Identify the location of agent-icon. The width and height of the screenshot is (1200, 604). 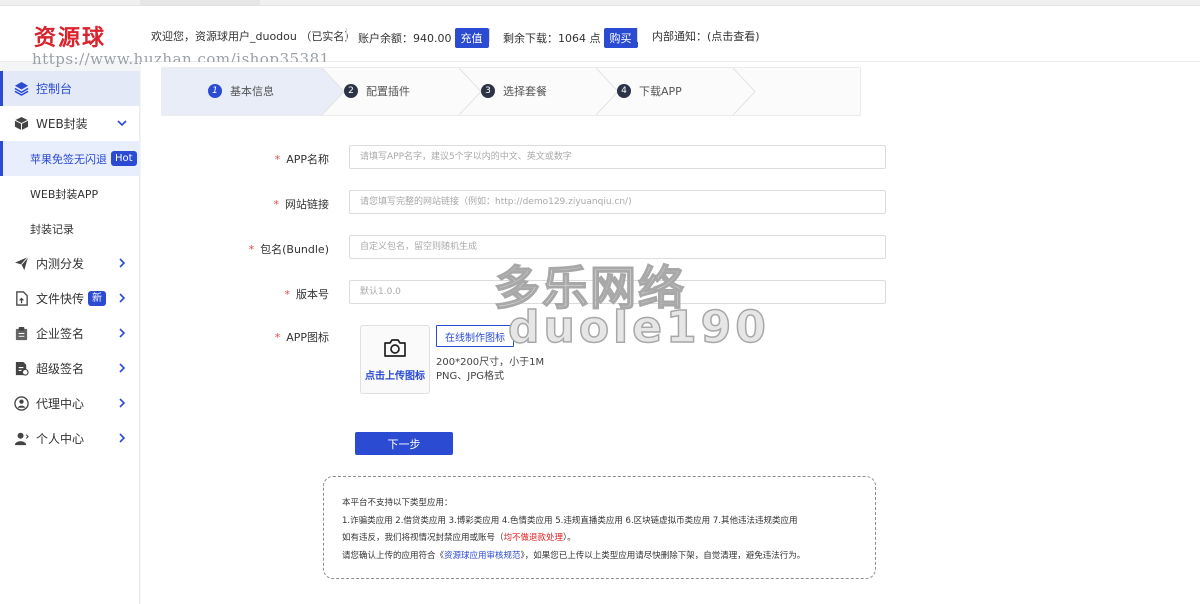
(21, 404).